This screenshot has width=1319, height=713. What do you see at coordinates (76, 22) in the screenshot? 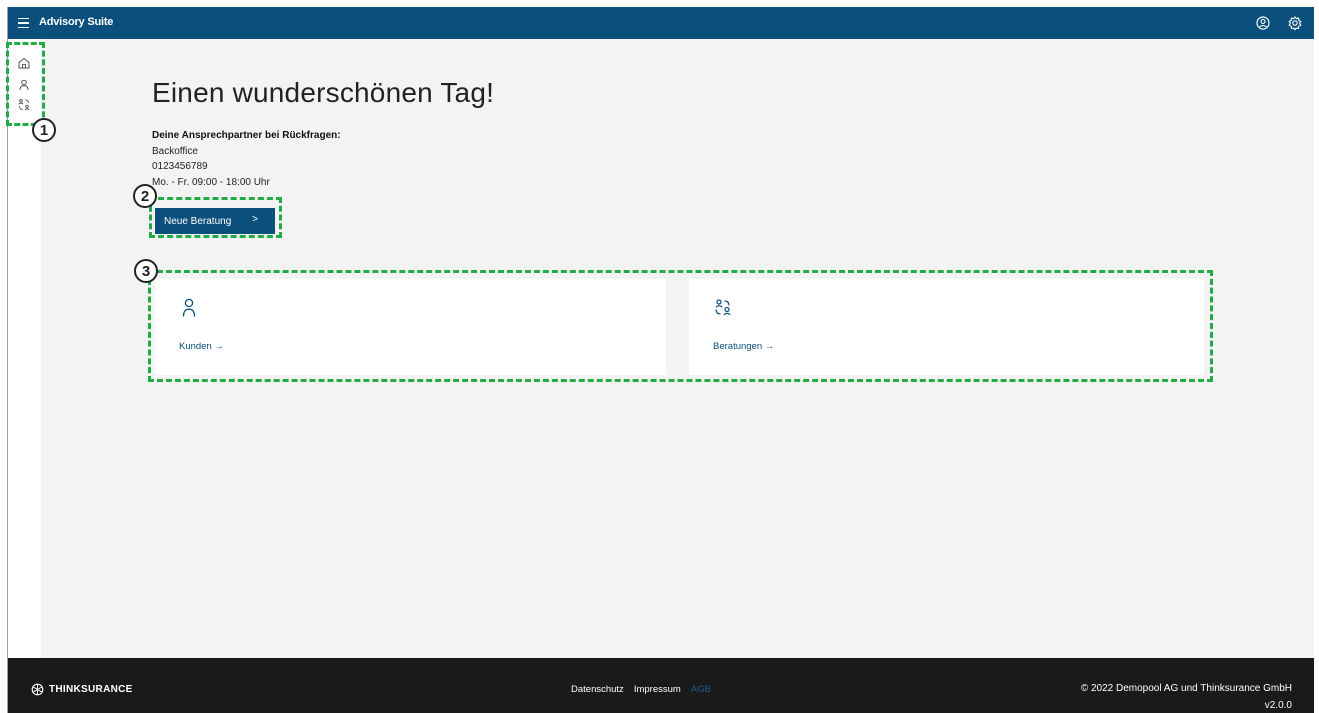
I see `app-title: Advisory Suite` at bounding box center [76, 22].